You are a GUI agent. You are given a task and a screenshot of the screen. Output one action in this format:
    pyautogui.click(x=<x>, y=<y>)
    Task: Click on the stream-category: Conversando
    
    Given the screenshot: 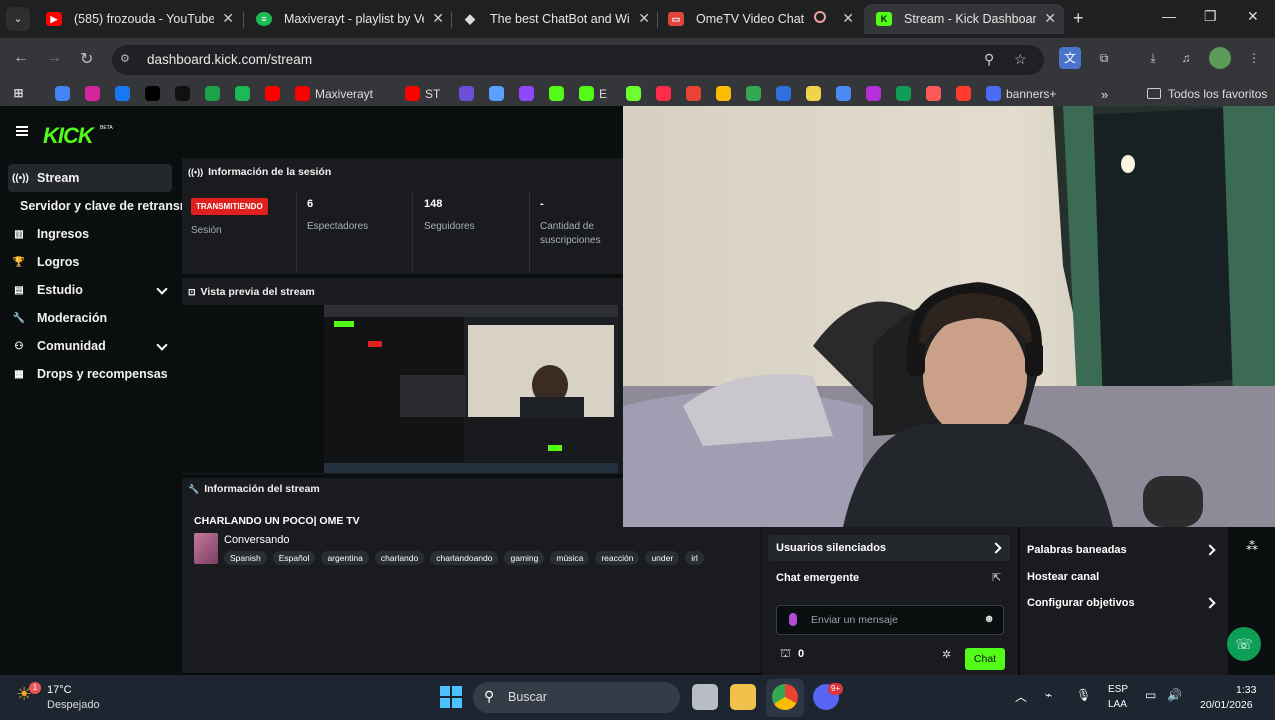 What is the action you would take?
    pyautogui.click(x=256, y=540)
    